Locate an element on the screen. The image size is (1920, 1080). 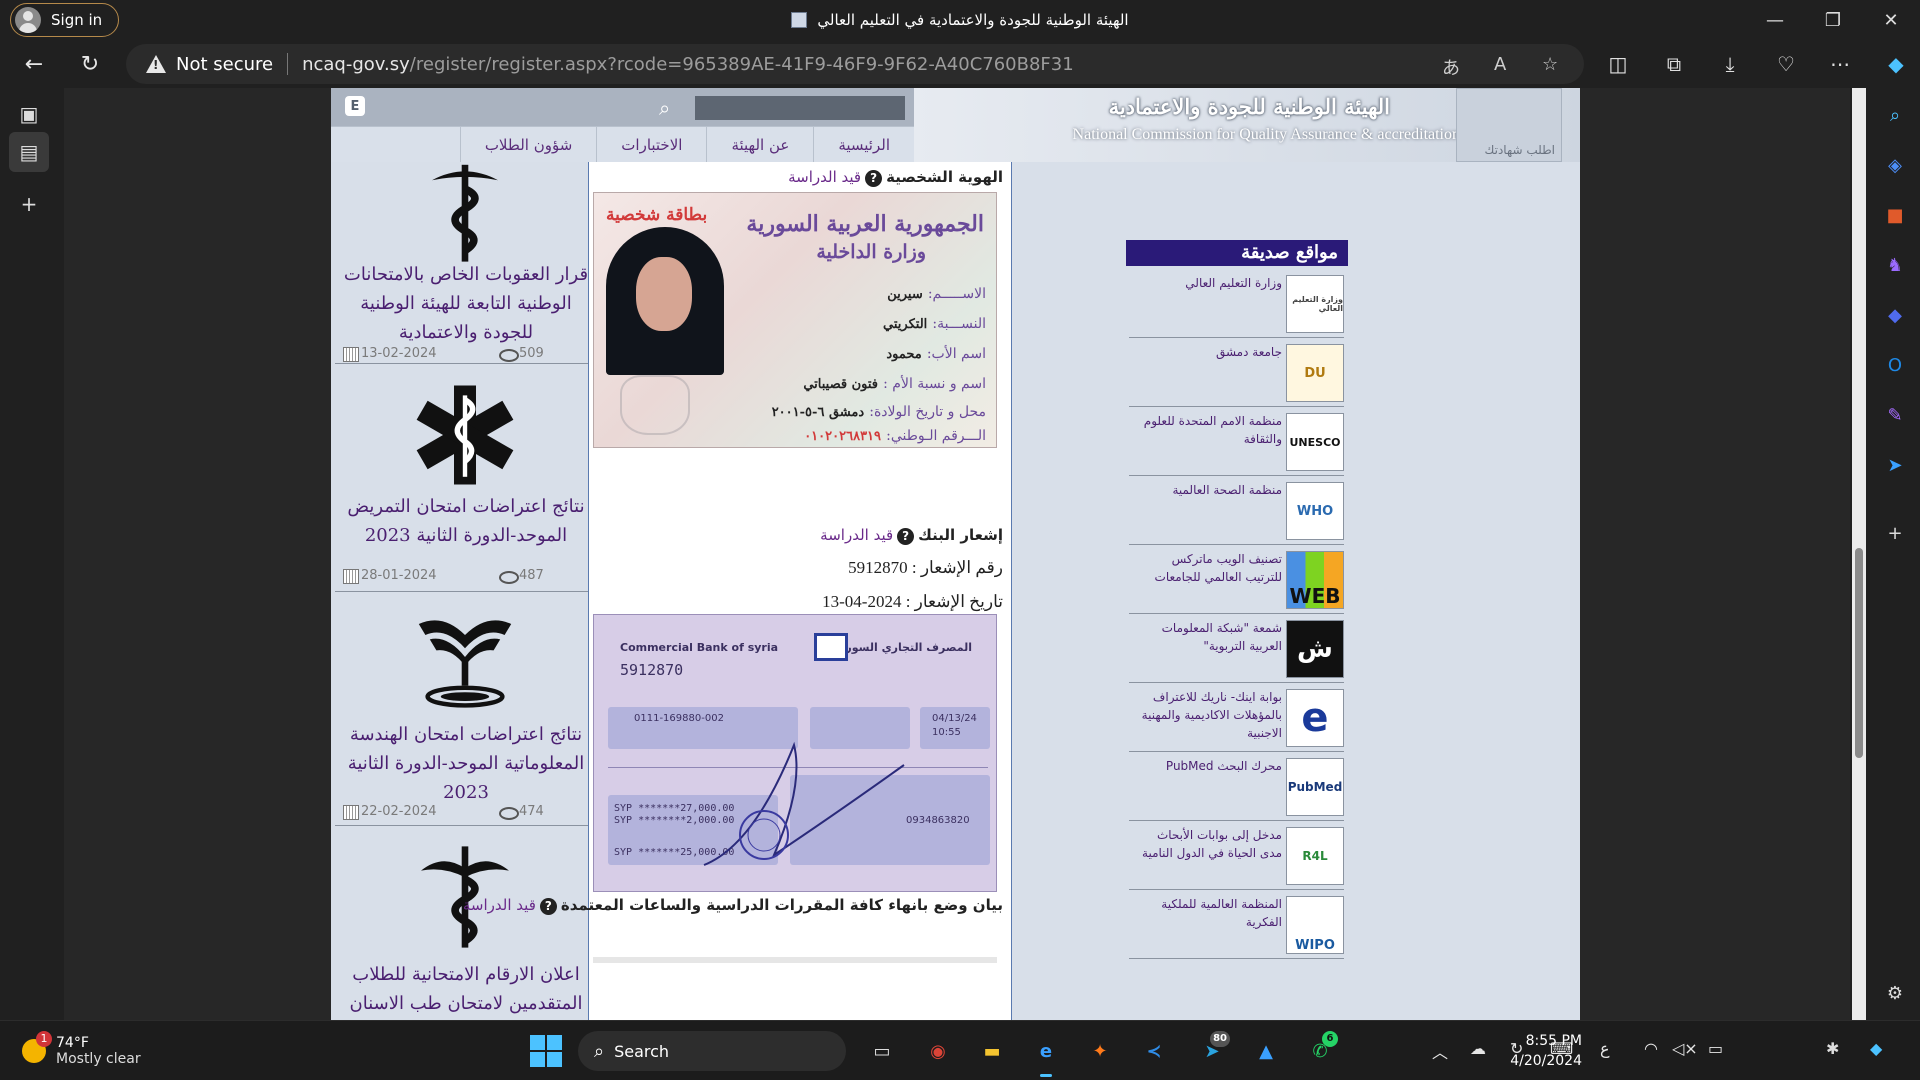
friend-site-name: المنظمة العالمية للملكية الفكرية is located at coordinates (1207, 913).